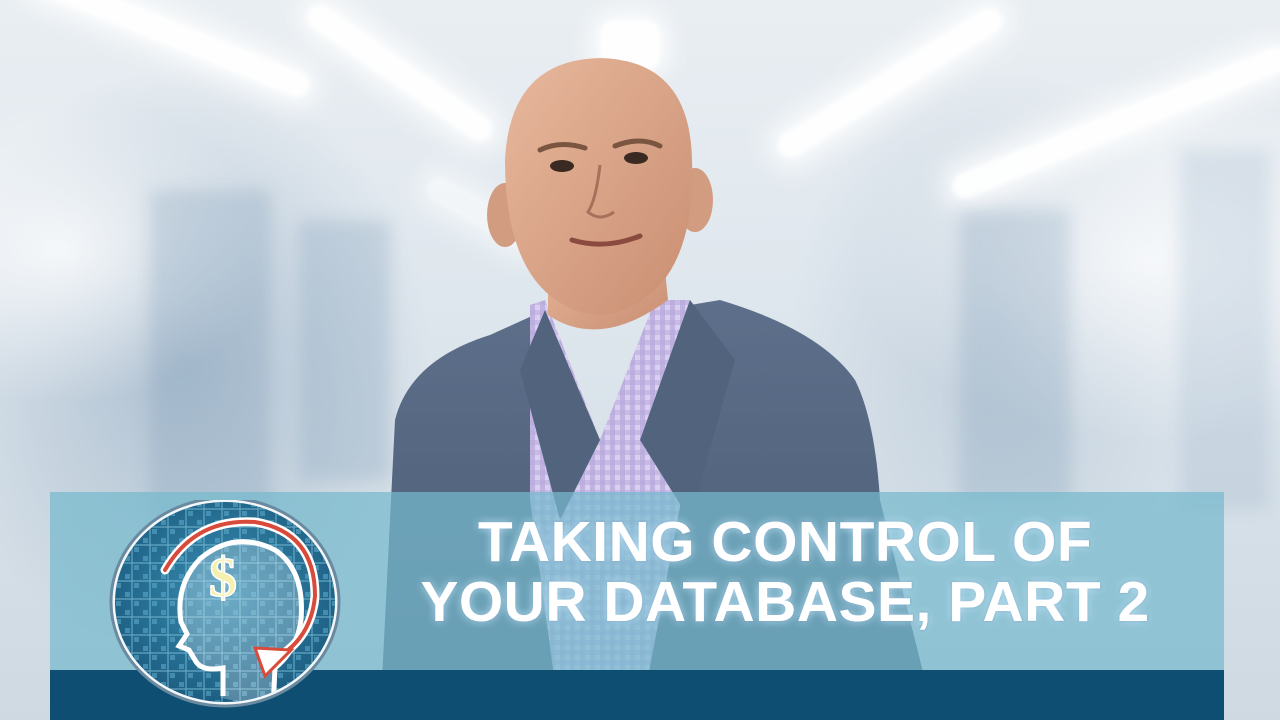 This screenshot has width=1280, height=720. Describe the element at coordinates (785, 542) in the screenshot. I see `title-line-1: TAKING CONTROL OF` at that location.